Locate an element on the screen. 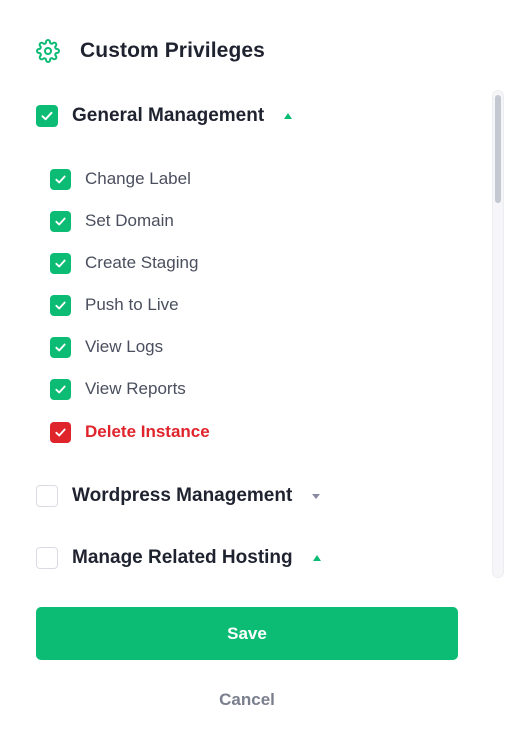 This screenshot has height=741, width=507. group-wordpress-management: Wordpress Management is located at coordinates (178, 496).